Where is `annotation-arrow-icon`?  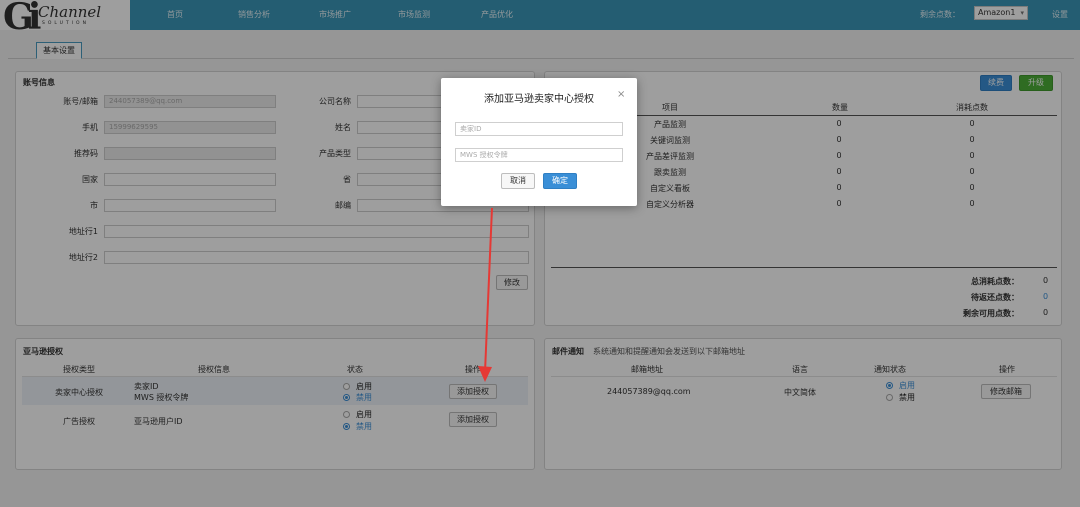 annotation-arrow-icon is located at coordinates (485, 294).